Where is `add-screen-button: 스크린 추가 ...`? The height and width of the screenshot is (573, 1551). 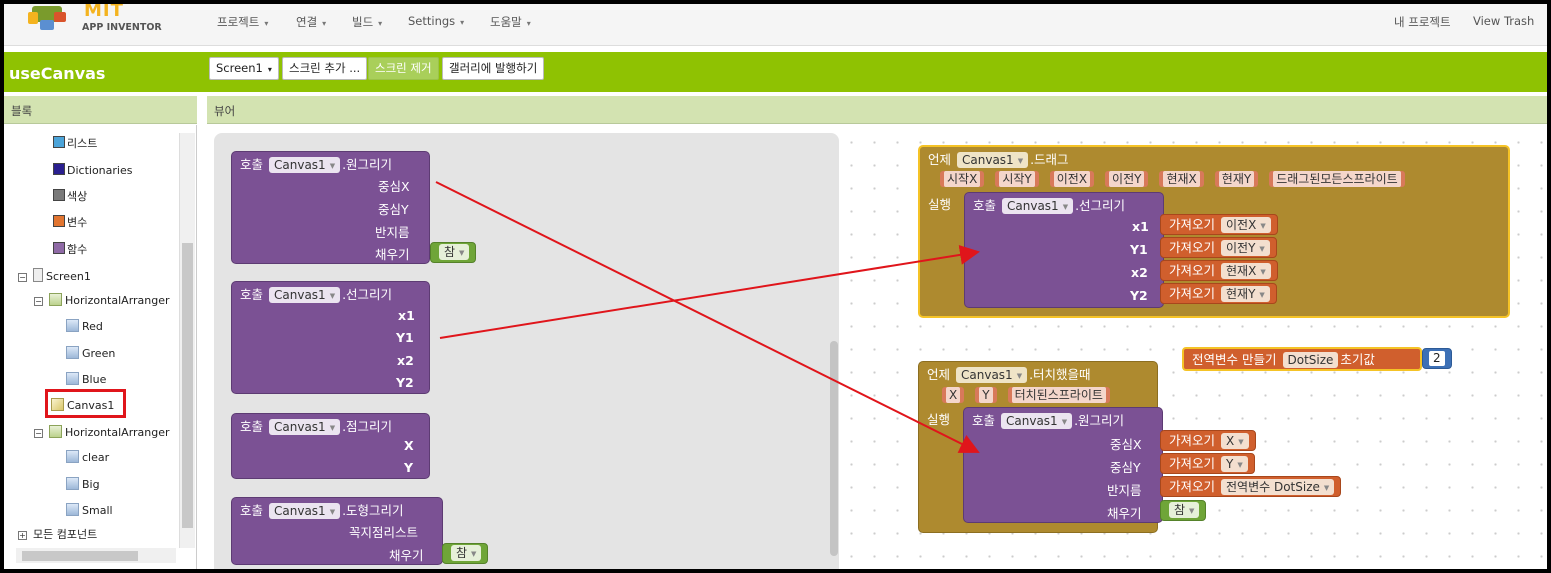
add-screen-button: 스크린 추가 ... is located at coordinates (325, 68).